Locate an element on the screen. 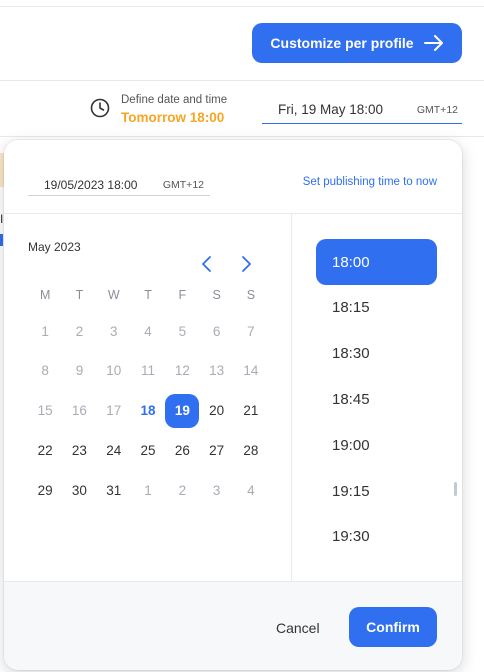 The width and height of the screenshot is (484, 672). calendar-day: 17 is located at coordinates (114, 411).